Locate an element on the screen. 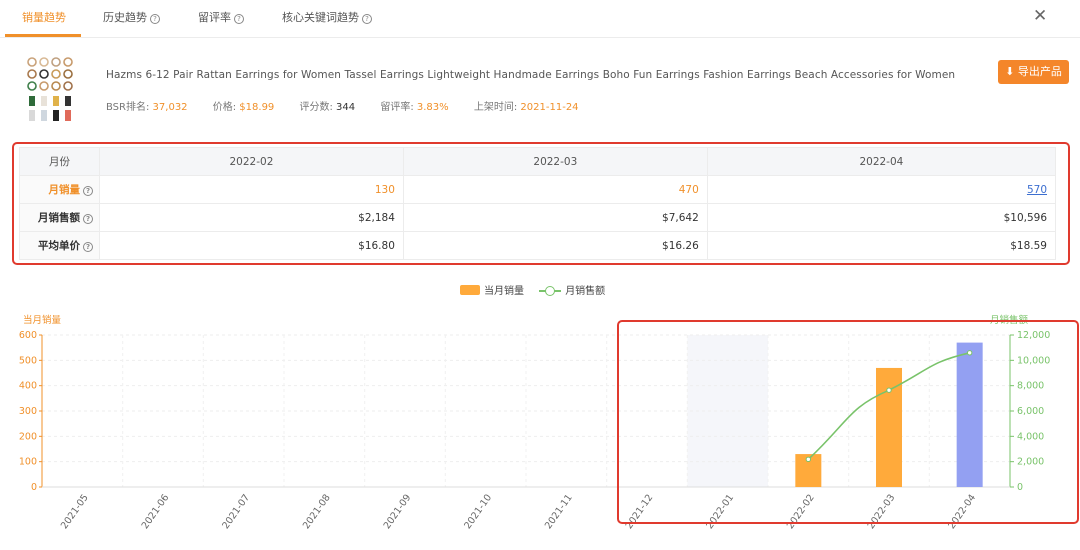  cell-link: 570 is located at coordinates (1037, 190).